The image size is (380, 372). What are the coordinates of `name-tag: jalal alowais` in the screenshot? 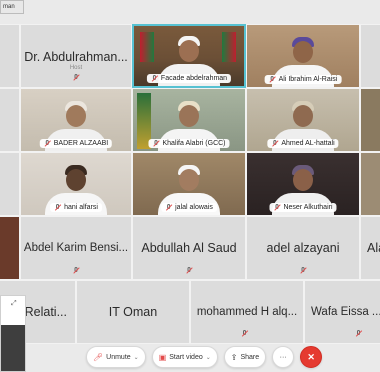 It's located at (189, 207).